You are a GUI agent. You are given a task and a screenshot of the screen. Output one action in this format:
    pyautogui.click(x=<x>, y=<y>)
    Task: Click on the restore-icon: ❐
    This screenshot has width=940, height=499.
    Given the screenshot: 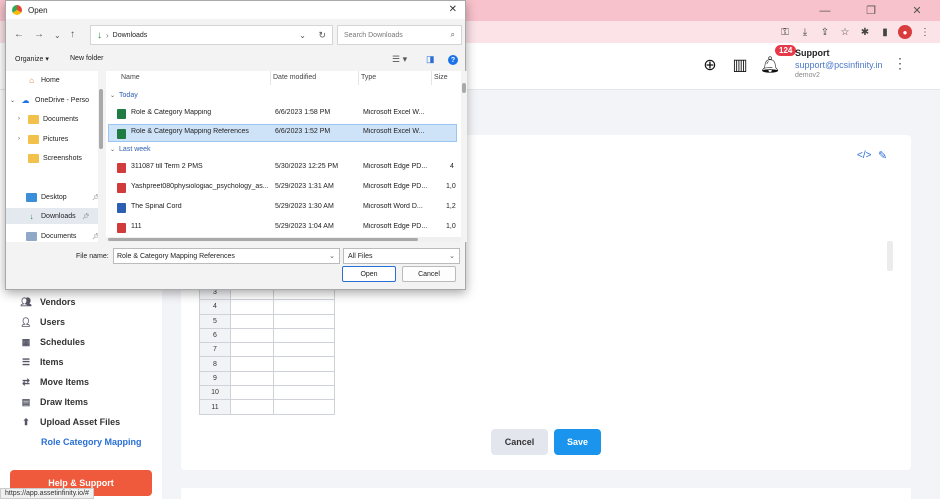 What is the action you would take?
    pyautogui.click(x=871, y=10)
    